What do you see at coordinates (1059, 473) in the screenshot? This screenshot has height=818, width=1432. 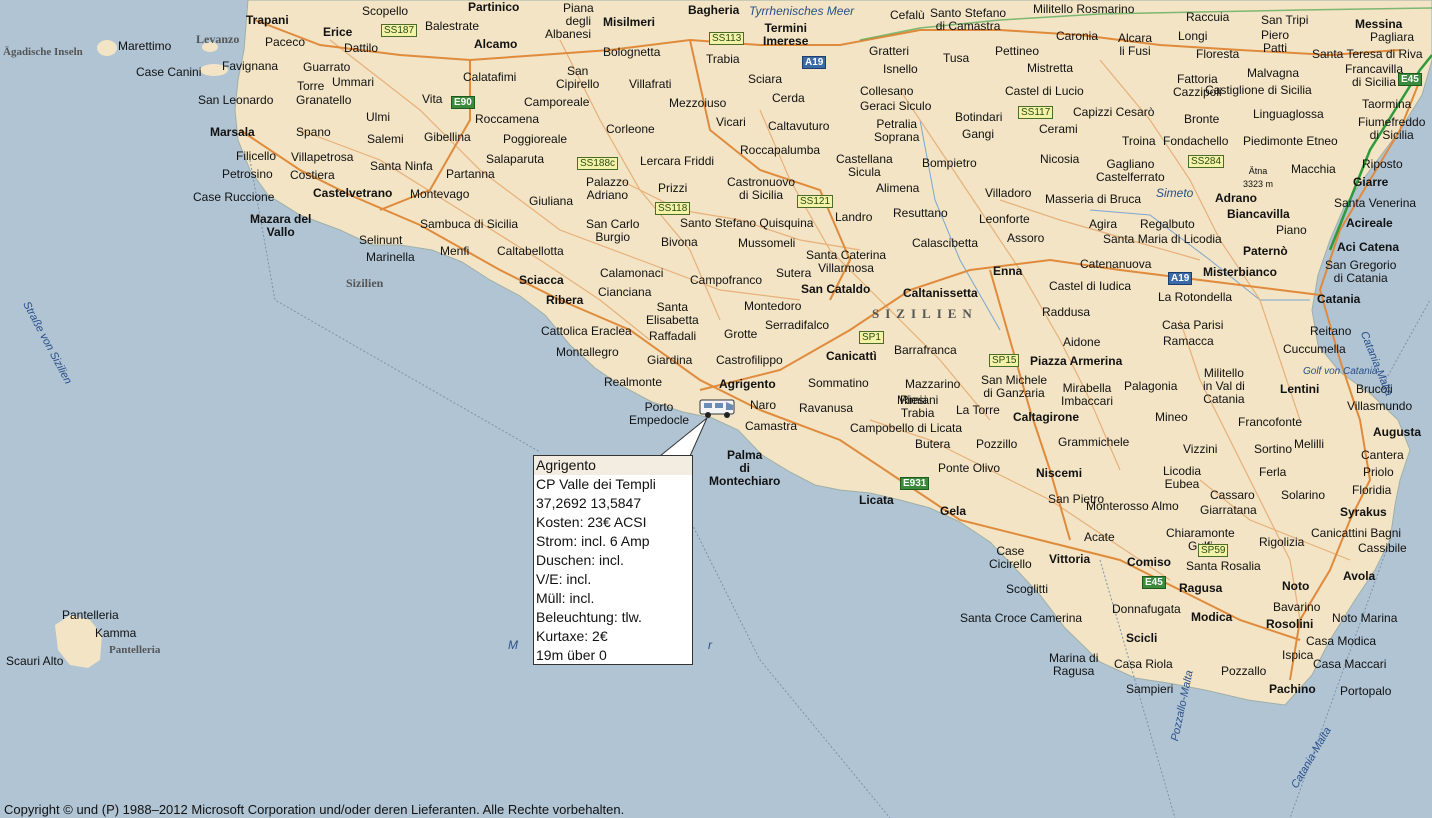 I see `place-label-niscemi: Niscemi` at bounding box center [1059, 473].